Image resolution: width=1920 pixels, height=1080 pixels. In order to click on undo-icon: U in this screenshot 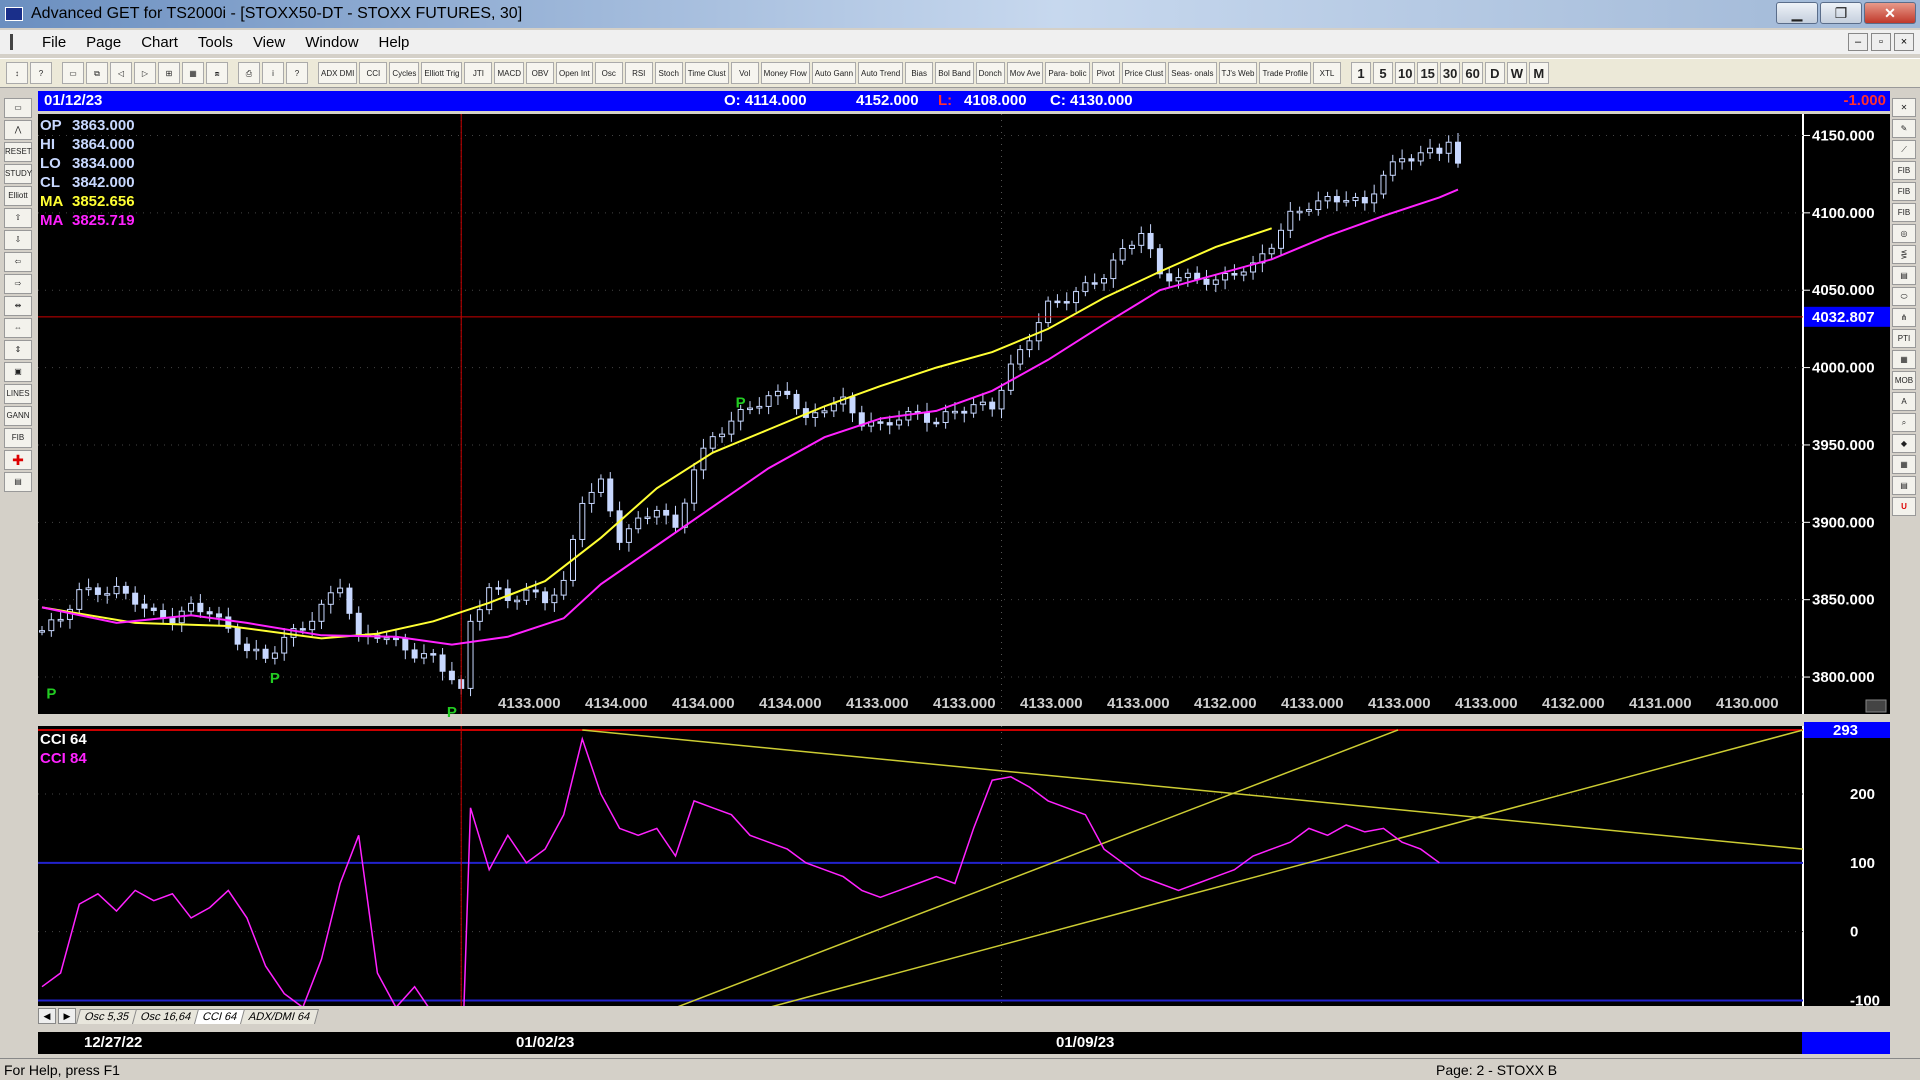, I will do `click(1904, 506)`.